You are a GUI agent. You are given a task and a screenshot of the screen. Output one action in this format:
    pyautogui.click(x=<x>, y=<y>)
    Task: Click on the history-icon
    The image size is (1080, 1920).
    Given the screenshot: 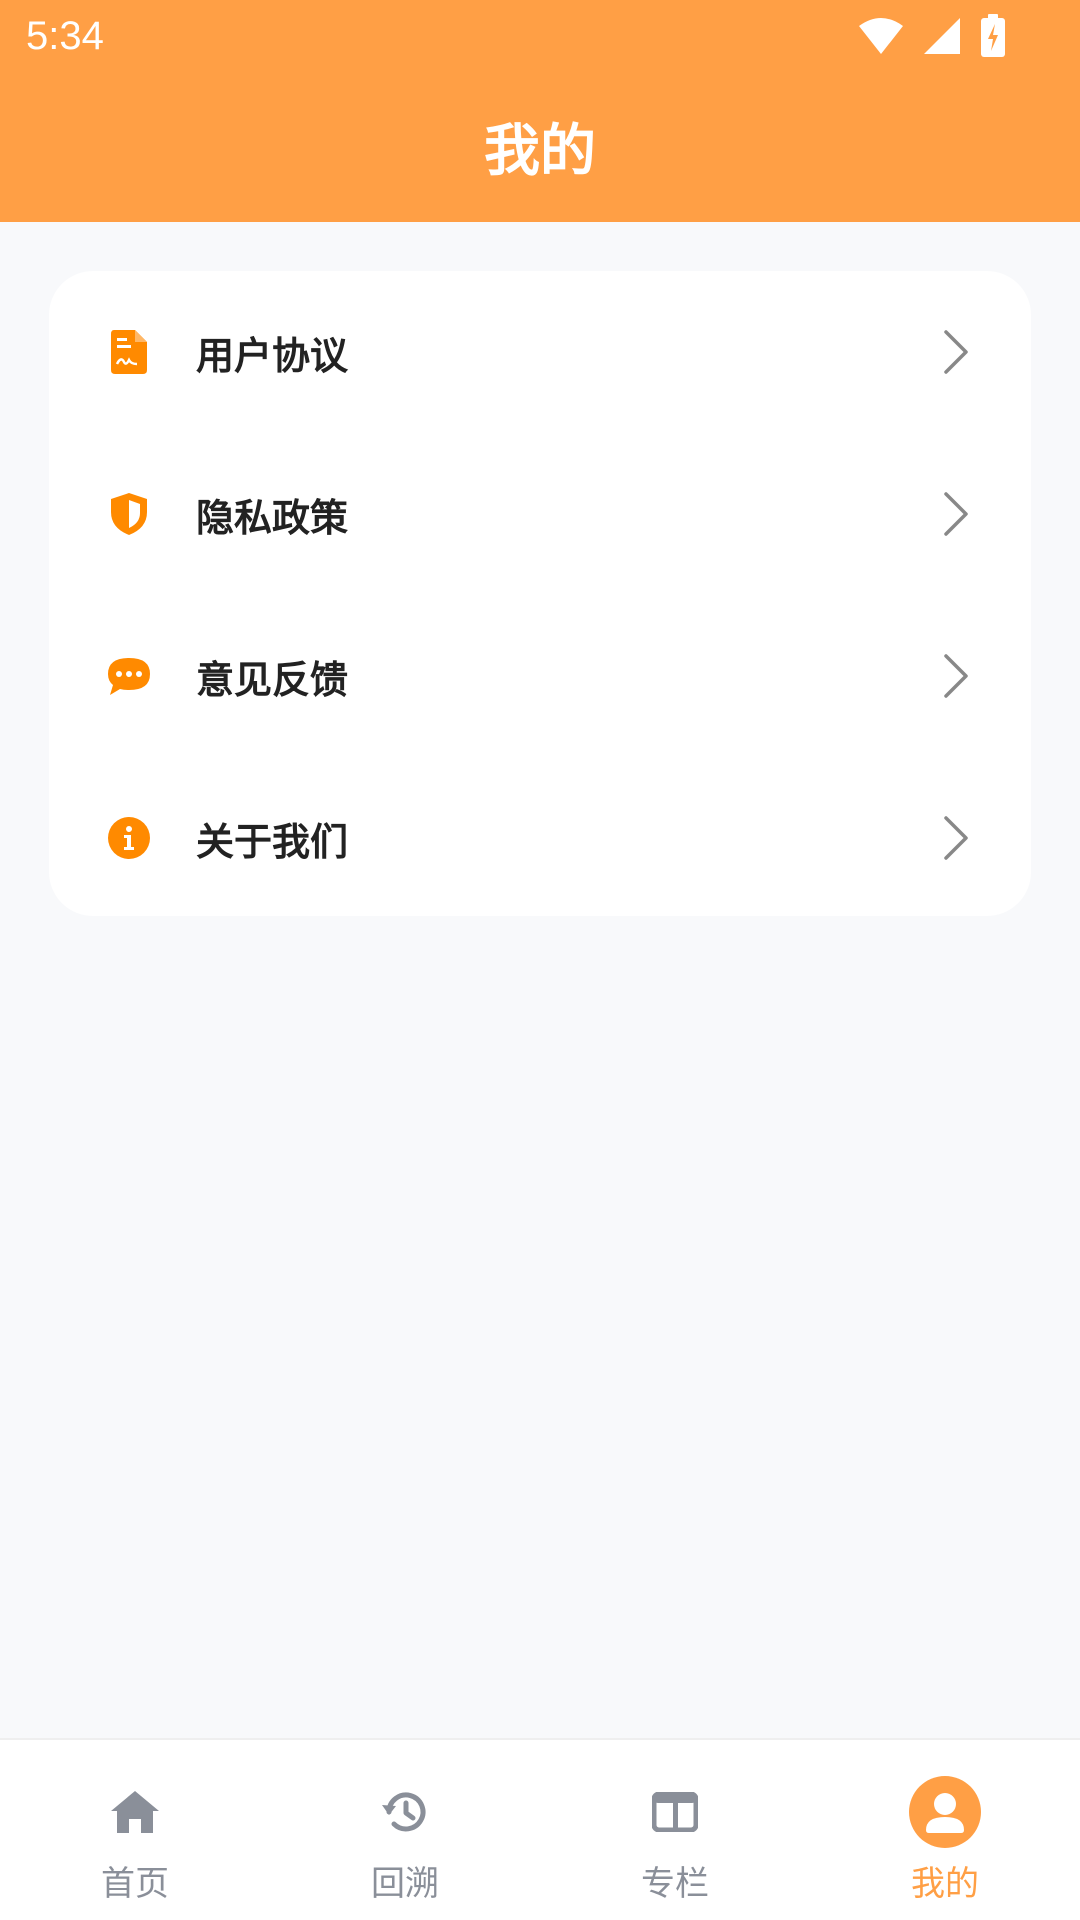 What is the action you would take?
    pyautogui.click(x=405, y=1812)
    